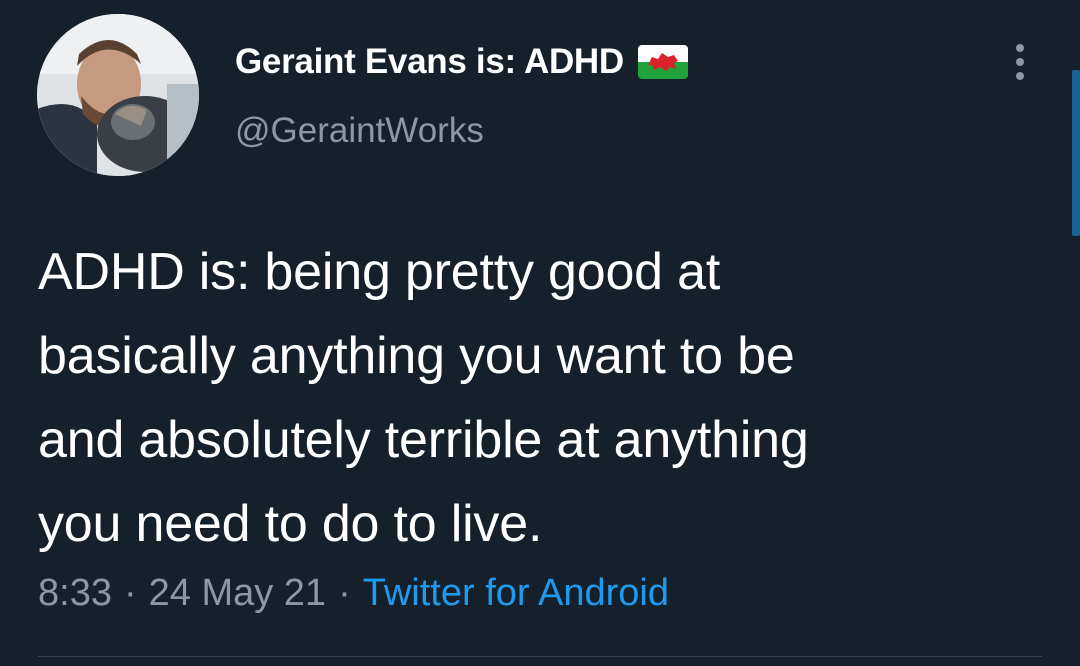 Image resolution: width=1080 pixels, height=666 pixels. Describe the element at coordinates (237, 593) in the screenshot. I see `tweet-date: 24 May 21` at that location.